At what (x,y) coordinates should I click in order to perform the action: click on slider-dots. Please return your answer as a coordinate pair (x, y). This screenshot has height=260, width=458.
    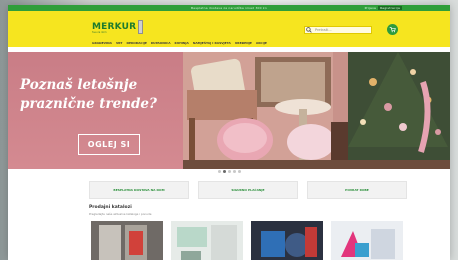
    Looking at the image, I should click on (229, 171).